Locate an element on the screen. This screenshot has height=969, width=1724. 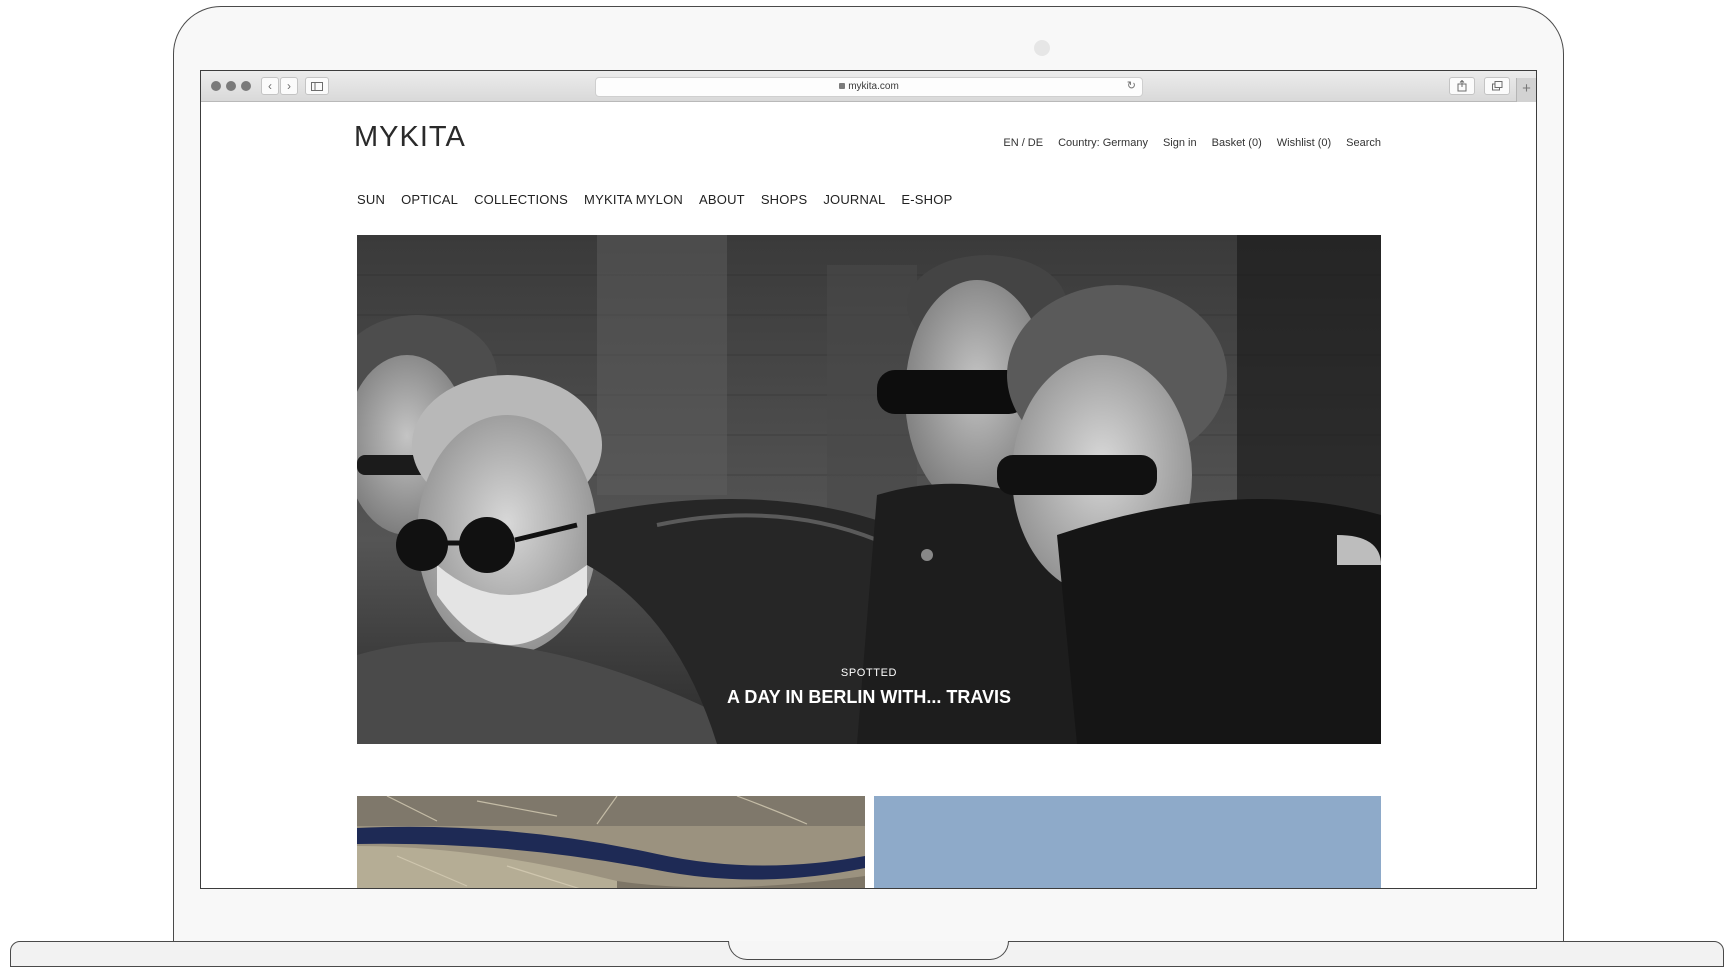
forward-button: › is located at coordinates (289, 86).